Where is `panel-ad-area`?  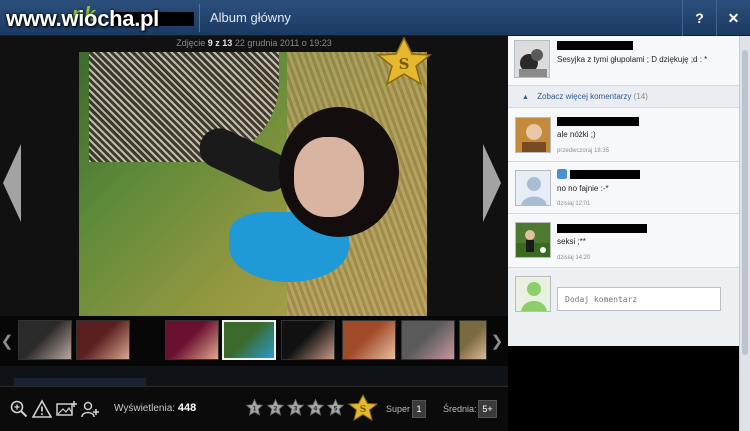 panel-ad-area is located at coordinates (623, 388).